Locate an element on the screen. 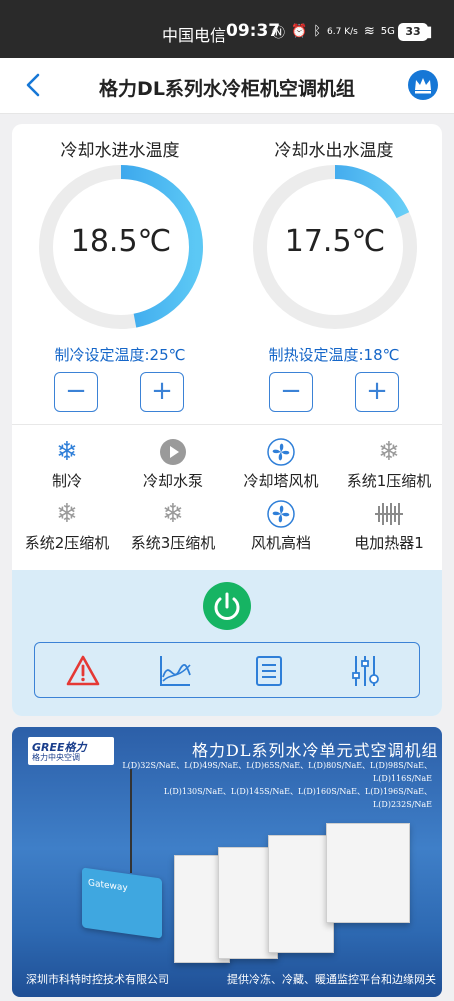  pump-play-icon is located at coordinates (173, 452).